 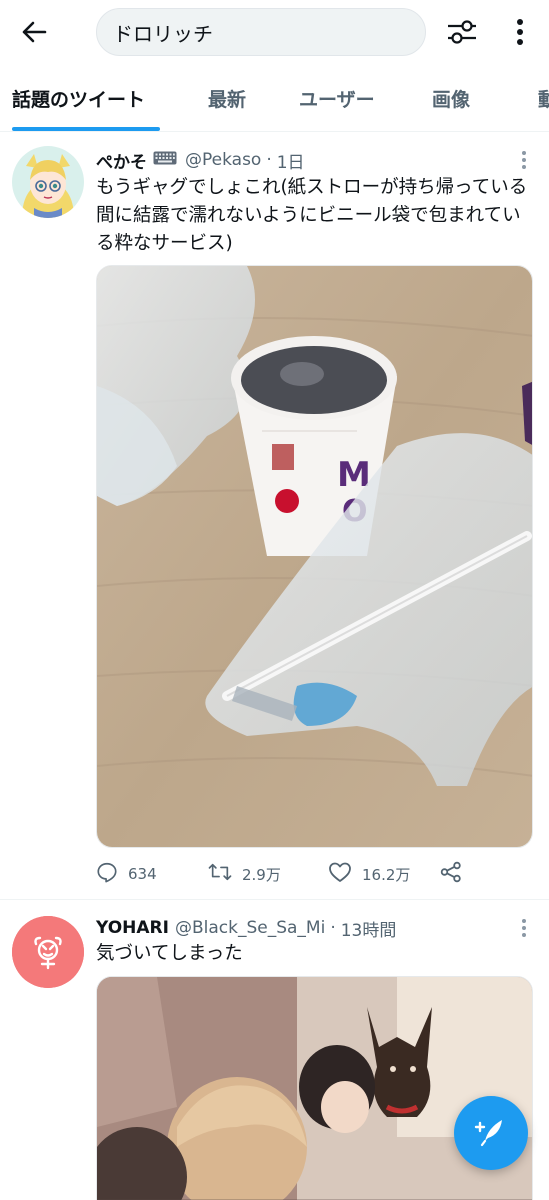 What do you see at coordinates (250, 928) in the screenshot?
I see `user-handle: @Black_Se_Sa_Mi` at bounding box center [250, 928].